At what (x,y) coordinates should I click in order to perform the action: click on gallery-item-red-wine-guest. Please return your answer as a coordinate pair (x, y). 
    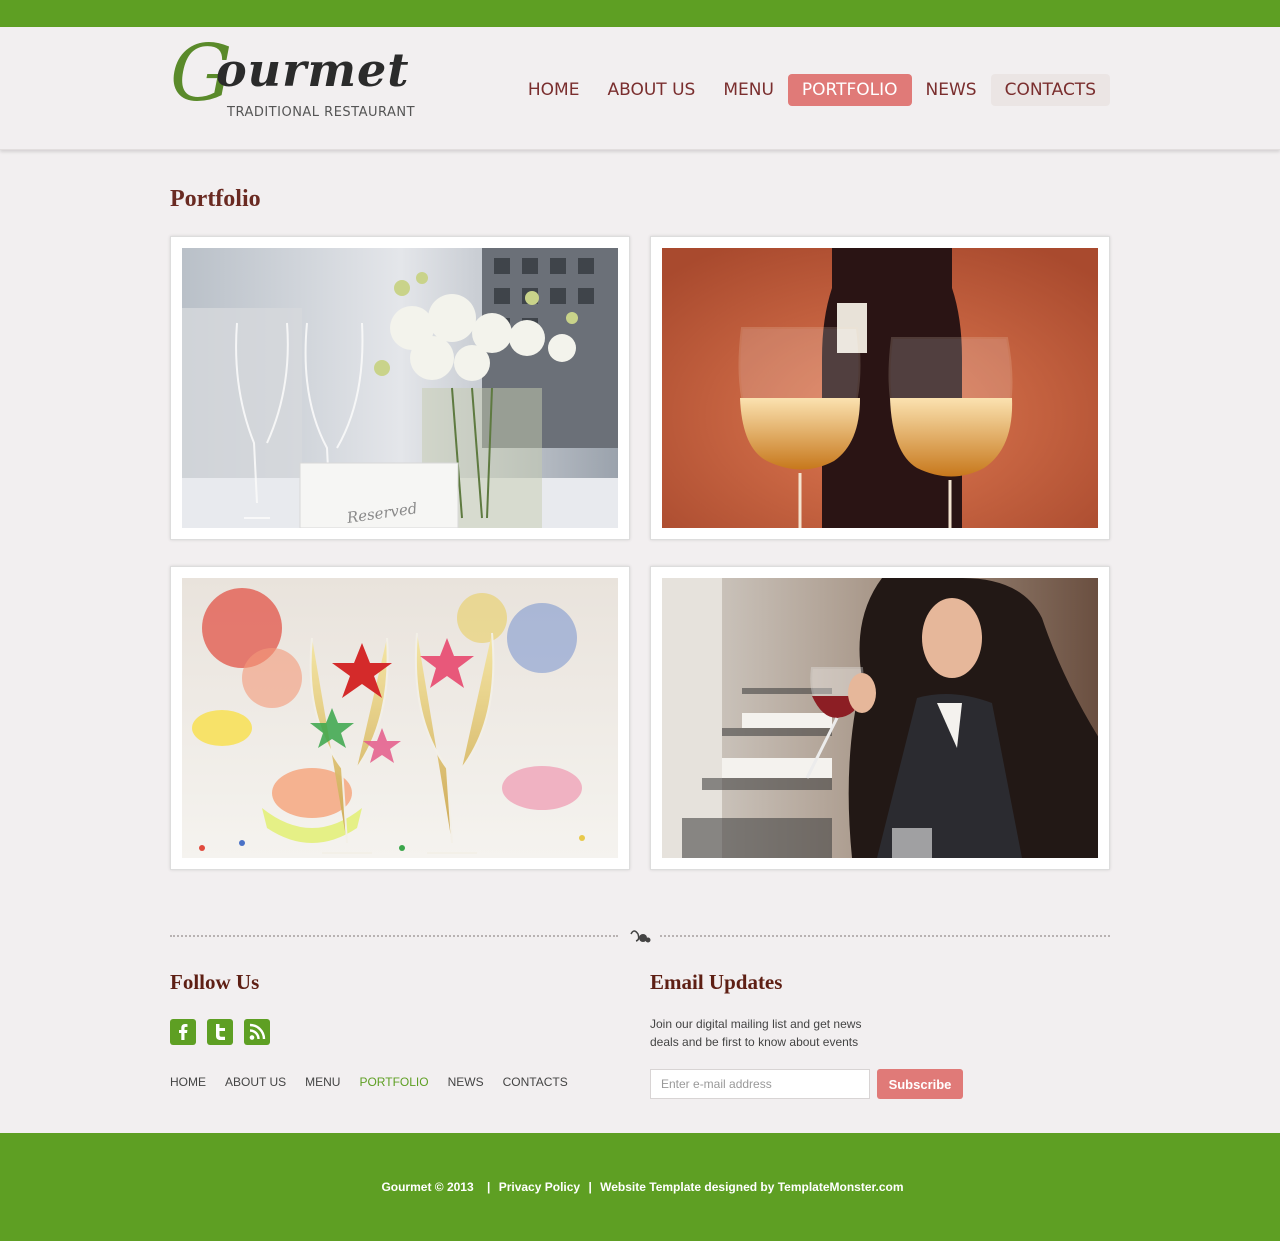
    Looking at the image, I should click on (880, 718).